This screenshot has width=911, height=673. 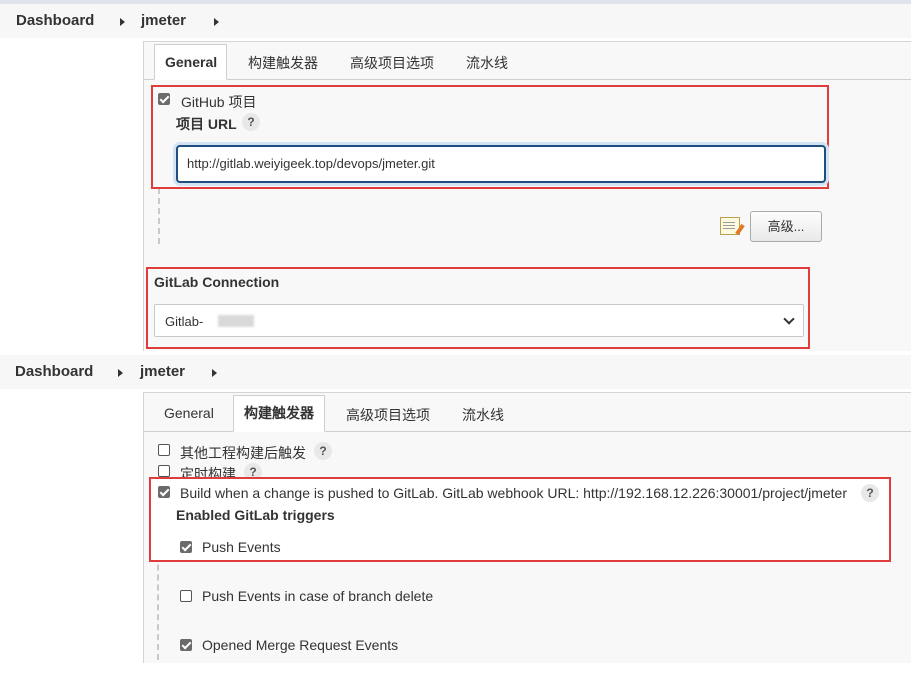 What do you see at coordinates (164, 471) in the screenshot?
I see `build-periodically-checkbox` at bounding box center [164, 471].